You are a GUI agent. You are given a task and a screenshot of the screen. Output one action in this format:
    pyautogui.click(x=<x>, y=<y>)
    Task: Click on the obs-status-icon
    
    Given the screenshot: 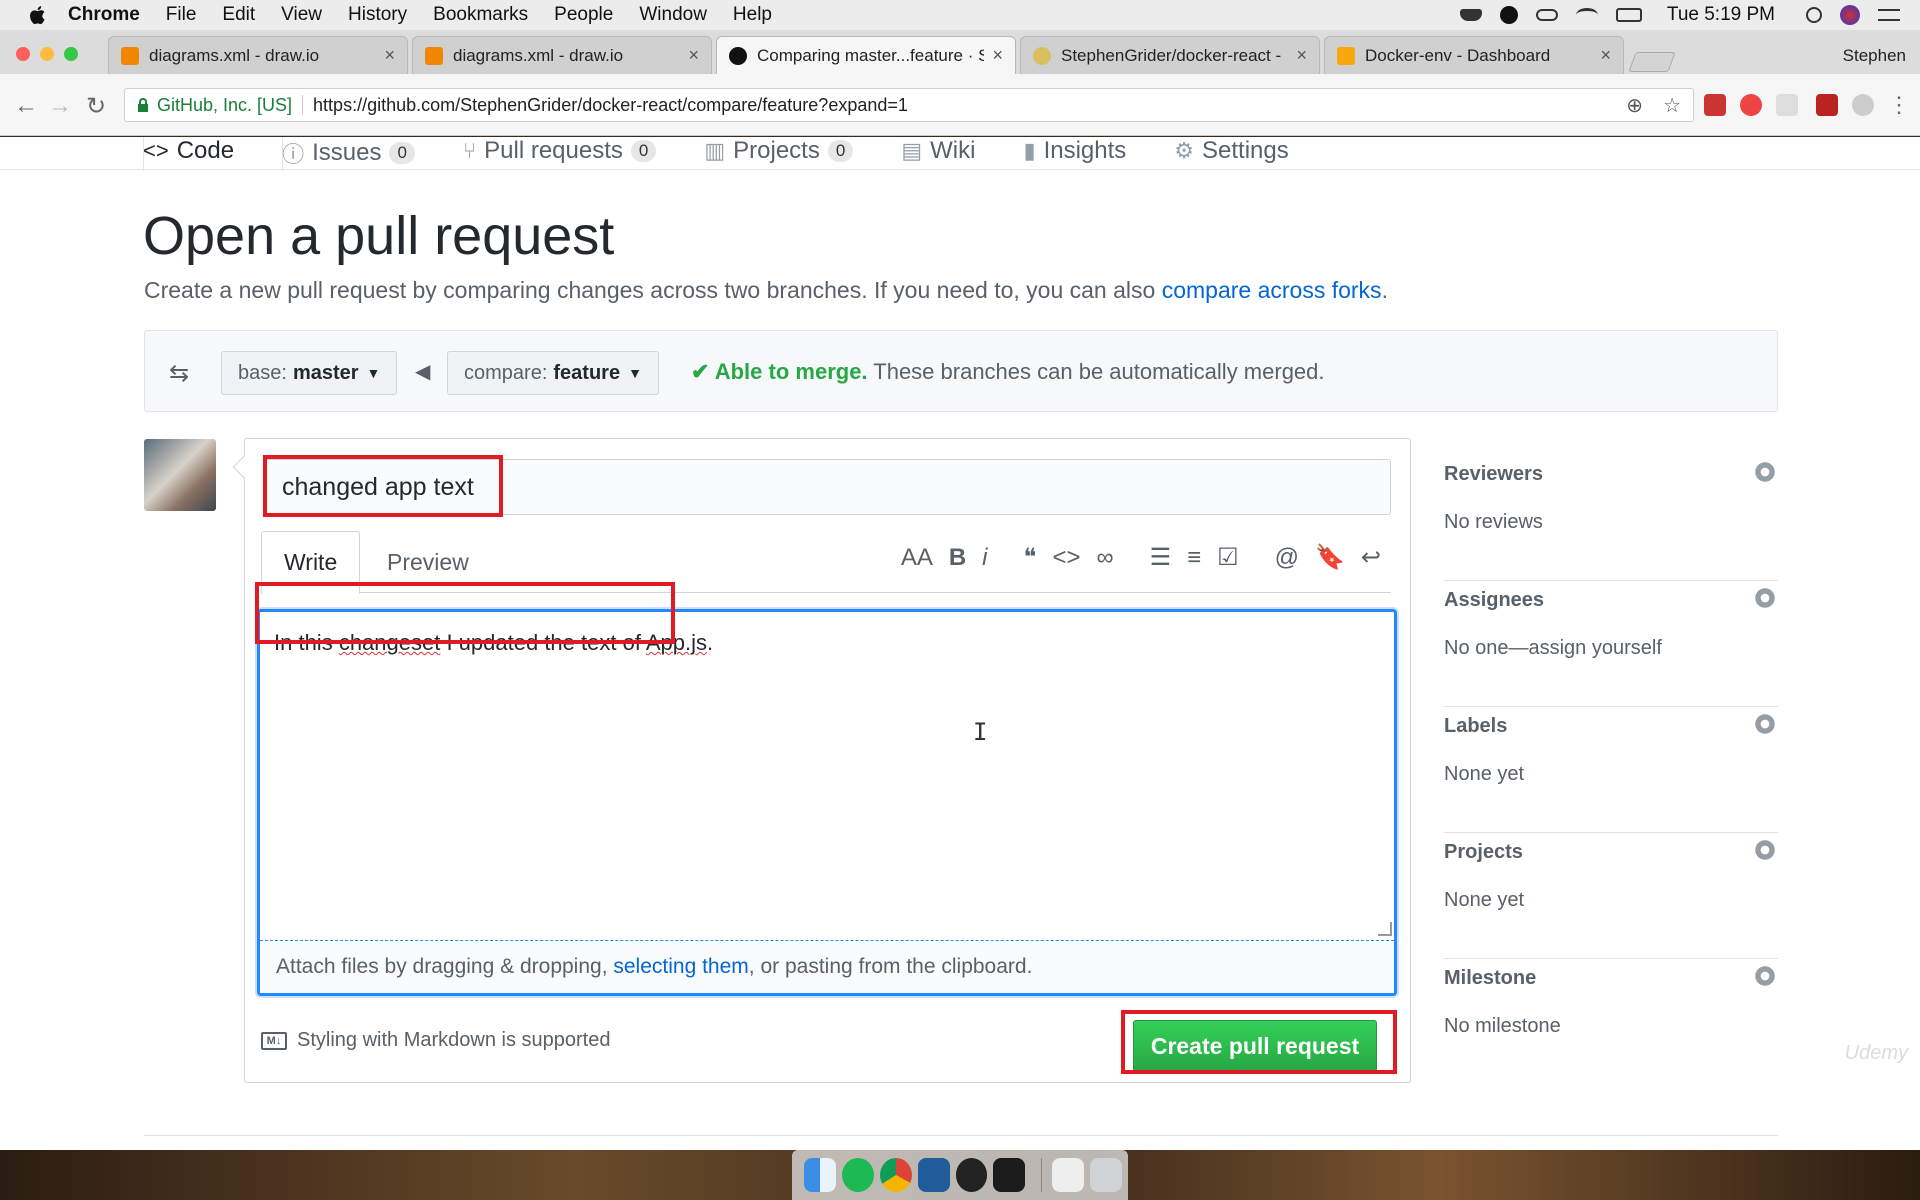 What is the action you would take?
    pyautogui.click(x=1508, y=15)
    